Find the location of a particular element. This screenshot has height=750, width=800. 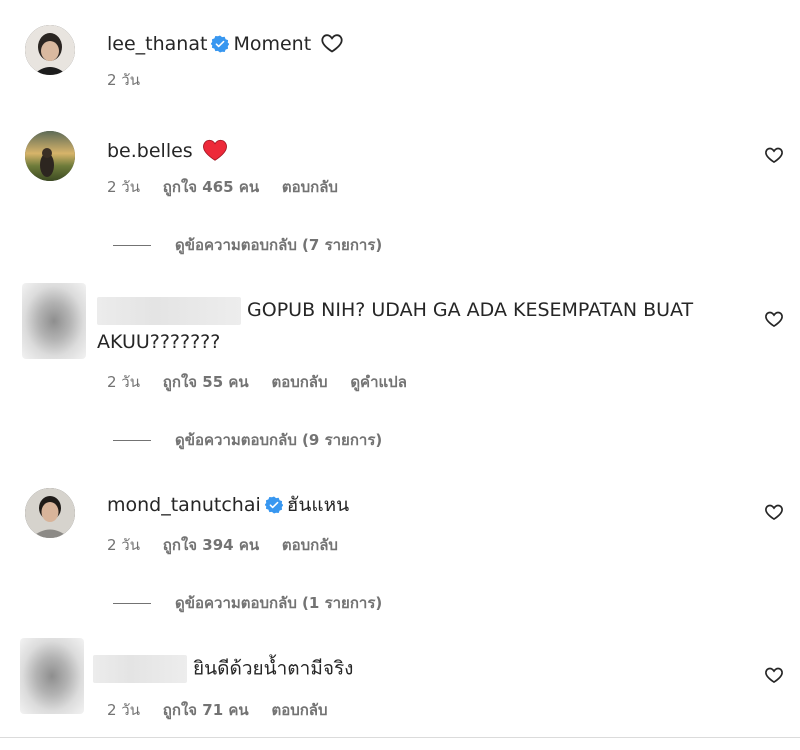

like-count: ถูกใจ 394 คน is located at coordinates (211, 545).